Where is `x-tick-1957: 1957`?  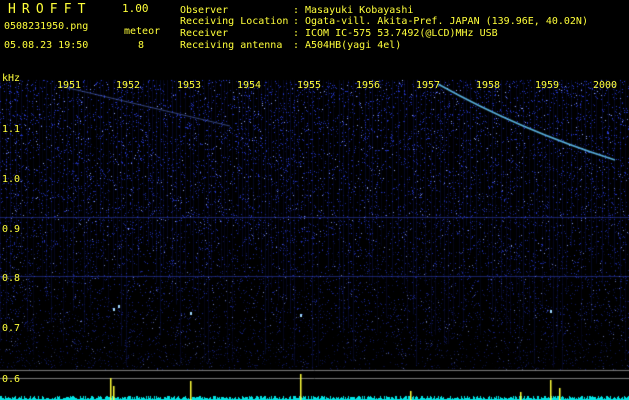
x-tick-1957: 1957 is located at coordinates (428, 85).